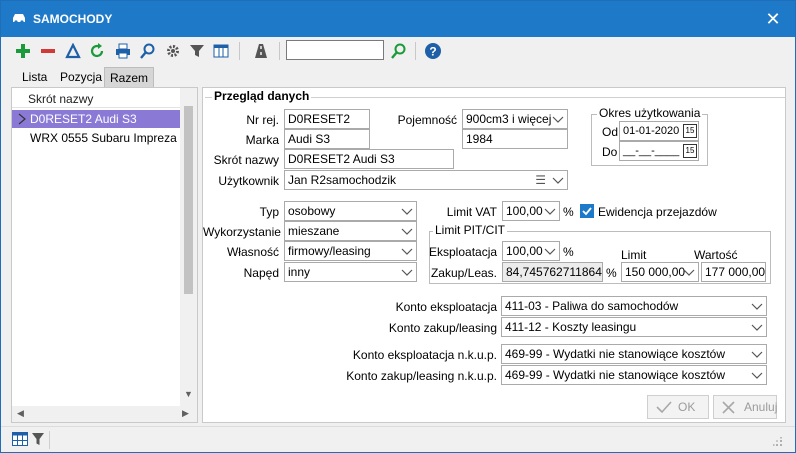 The height and width of the screenshot is (453, 796). What do you see at coordinates (650, 113) in the screenshot?
I see `okres-title: Okres użytkowania` at bounding box center [650, 113].